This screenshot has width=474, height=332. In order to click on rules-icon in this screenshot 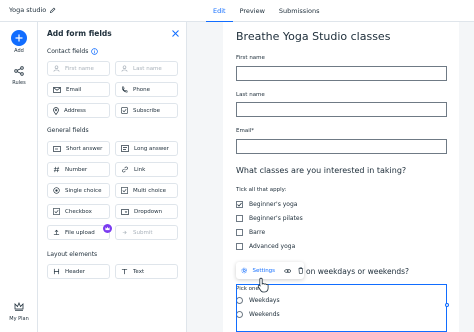, I will do `click(19, 71)`.